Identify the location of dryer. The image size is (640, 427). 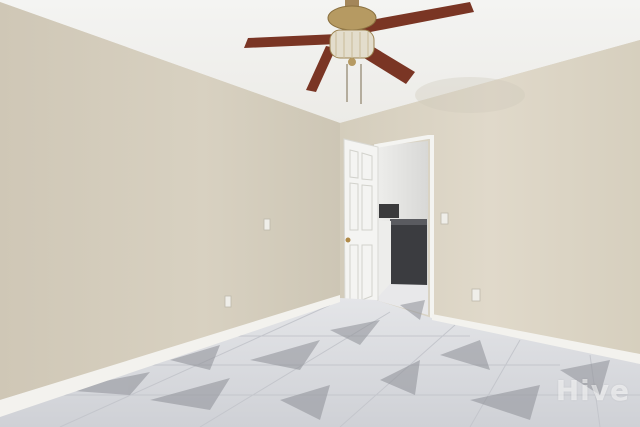
(408, 254).